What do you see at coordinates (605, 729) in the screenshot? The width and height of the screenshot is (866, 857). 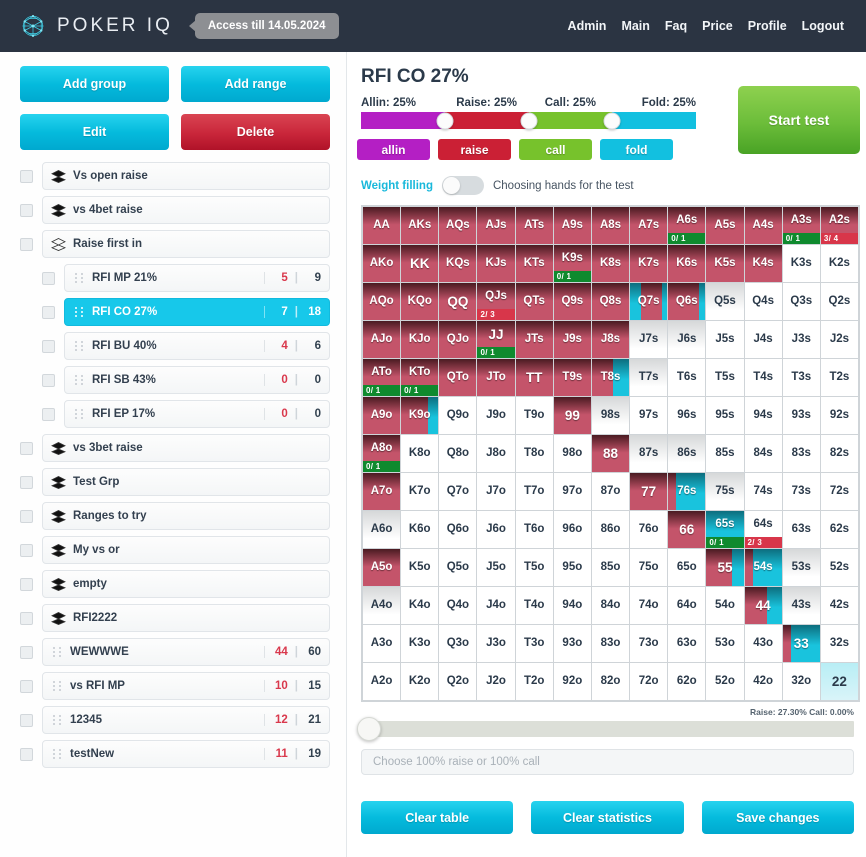 I see `raise-call-slider` at bounding box center [605, 729].